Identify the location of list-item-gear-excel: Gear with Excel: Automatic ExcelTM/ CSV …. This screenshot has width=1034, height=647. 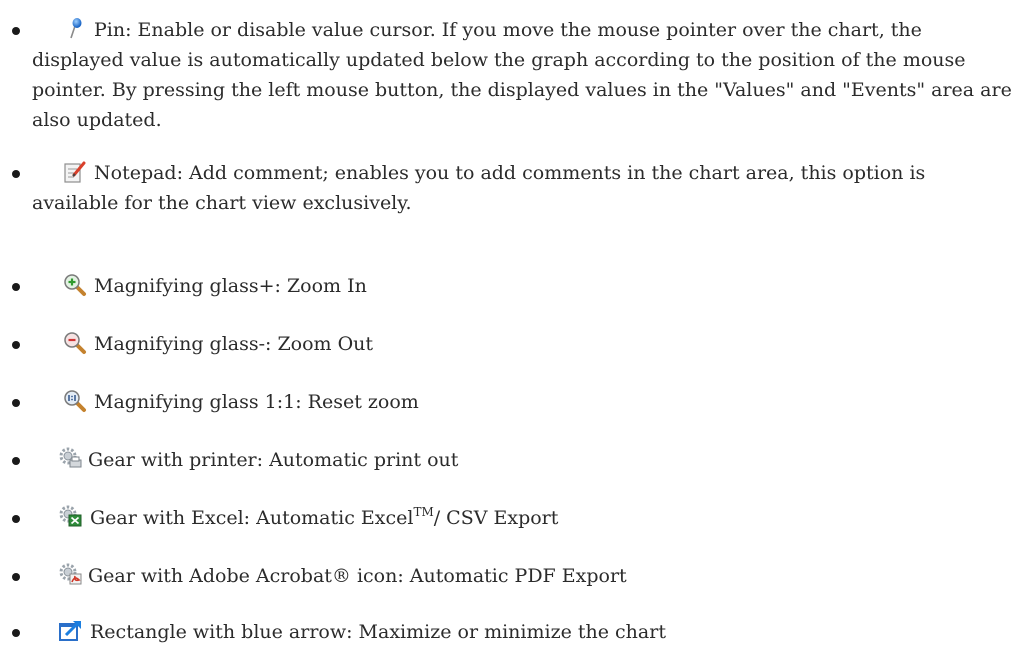
(514, 518).